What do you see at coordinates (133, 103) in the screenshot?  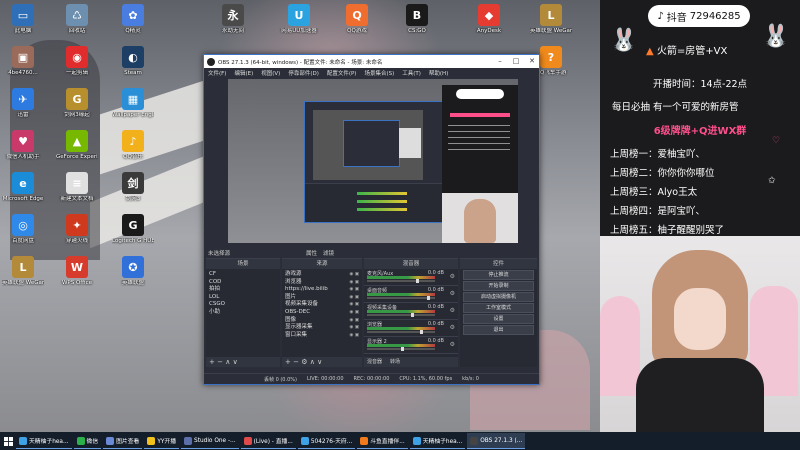 I see `desktop-icon: ▦ Wallpaper Engine` at bounding box center [133, 103].